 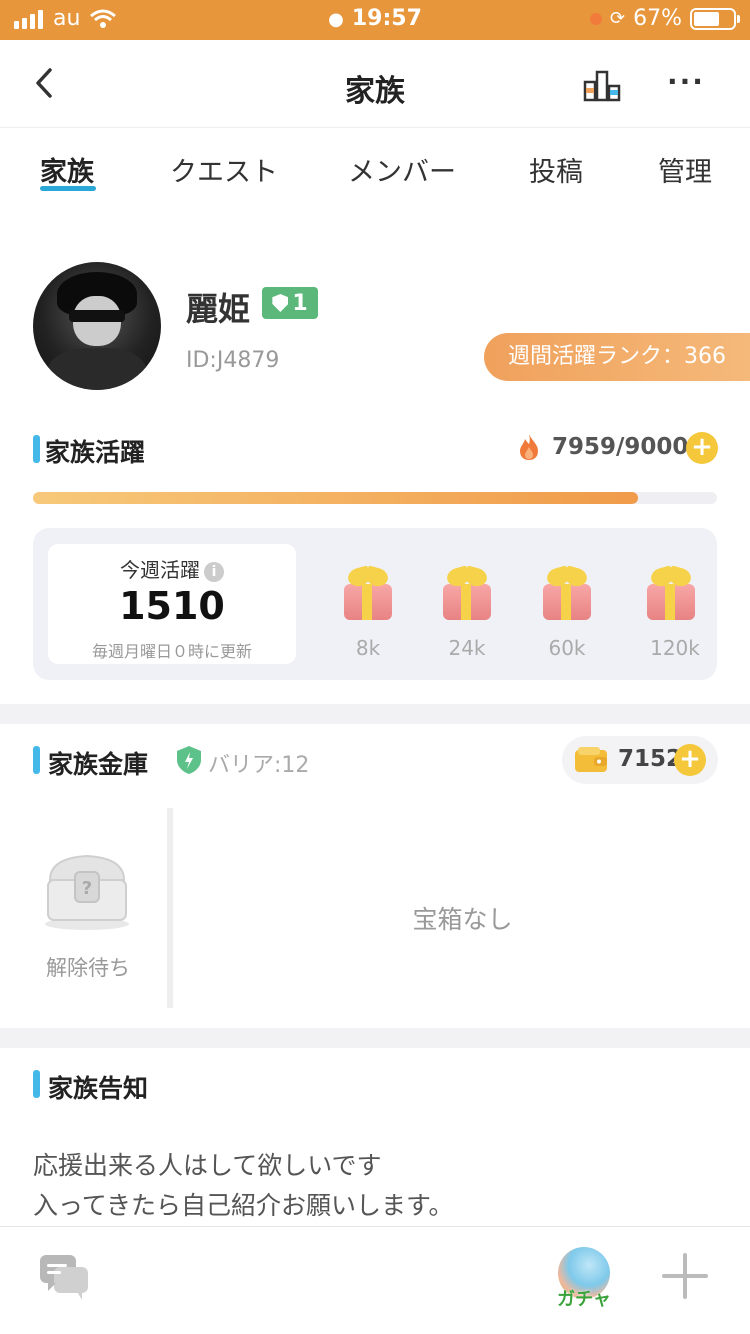 I want to click on locked-chest-icon: ?, so click(x=87, y=891).